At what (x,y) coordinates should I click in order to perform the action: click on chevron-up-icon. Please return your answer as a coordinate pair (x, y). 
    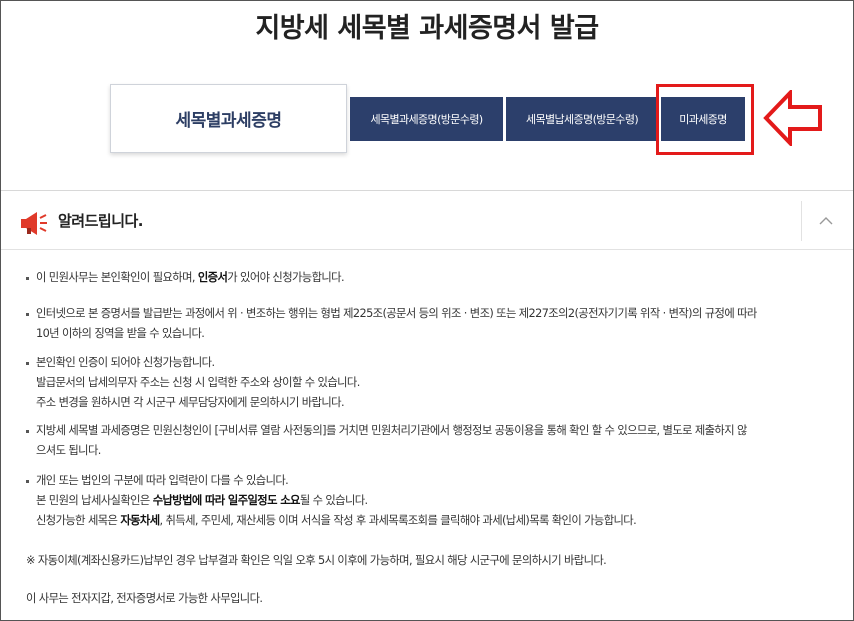
    Looking at the image, I should click on (825, 221).